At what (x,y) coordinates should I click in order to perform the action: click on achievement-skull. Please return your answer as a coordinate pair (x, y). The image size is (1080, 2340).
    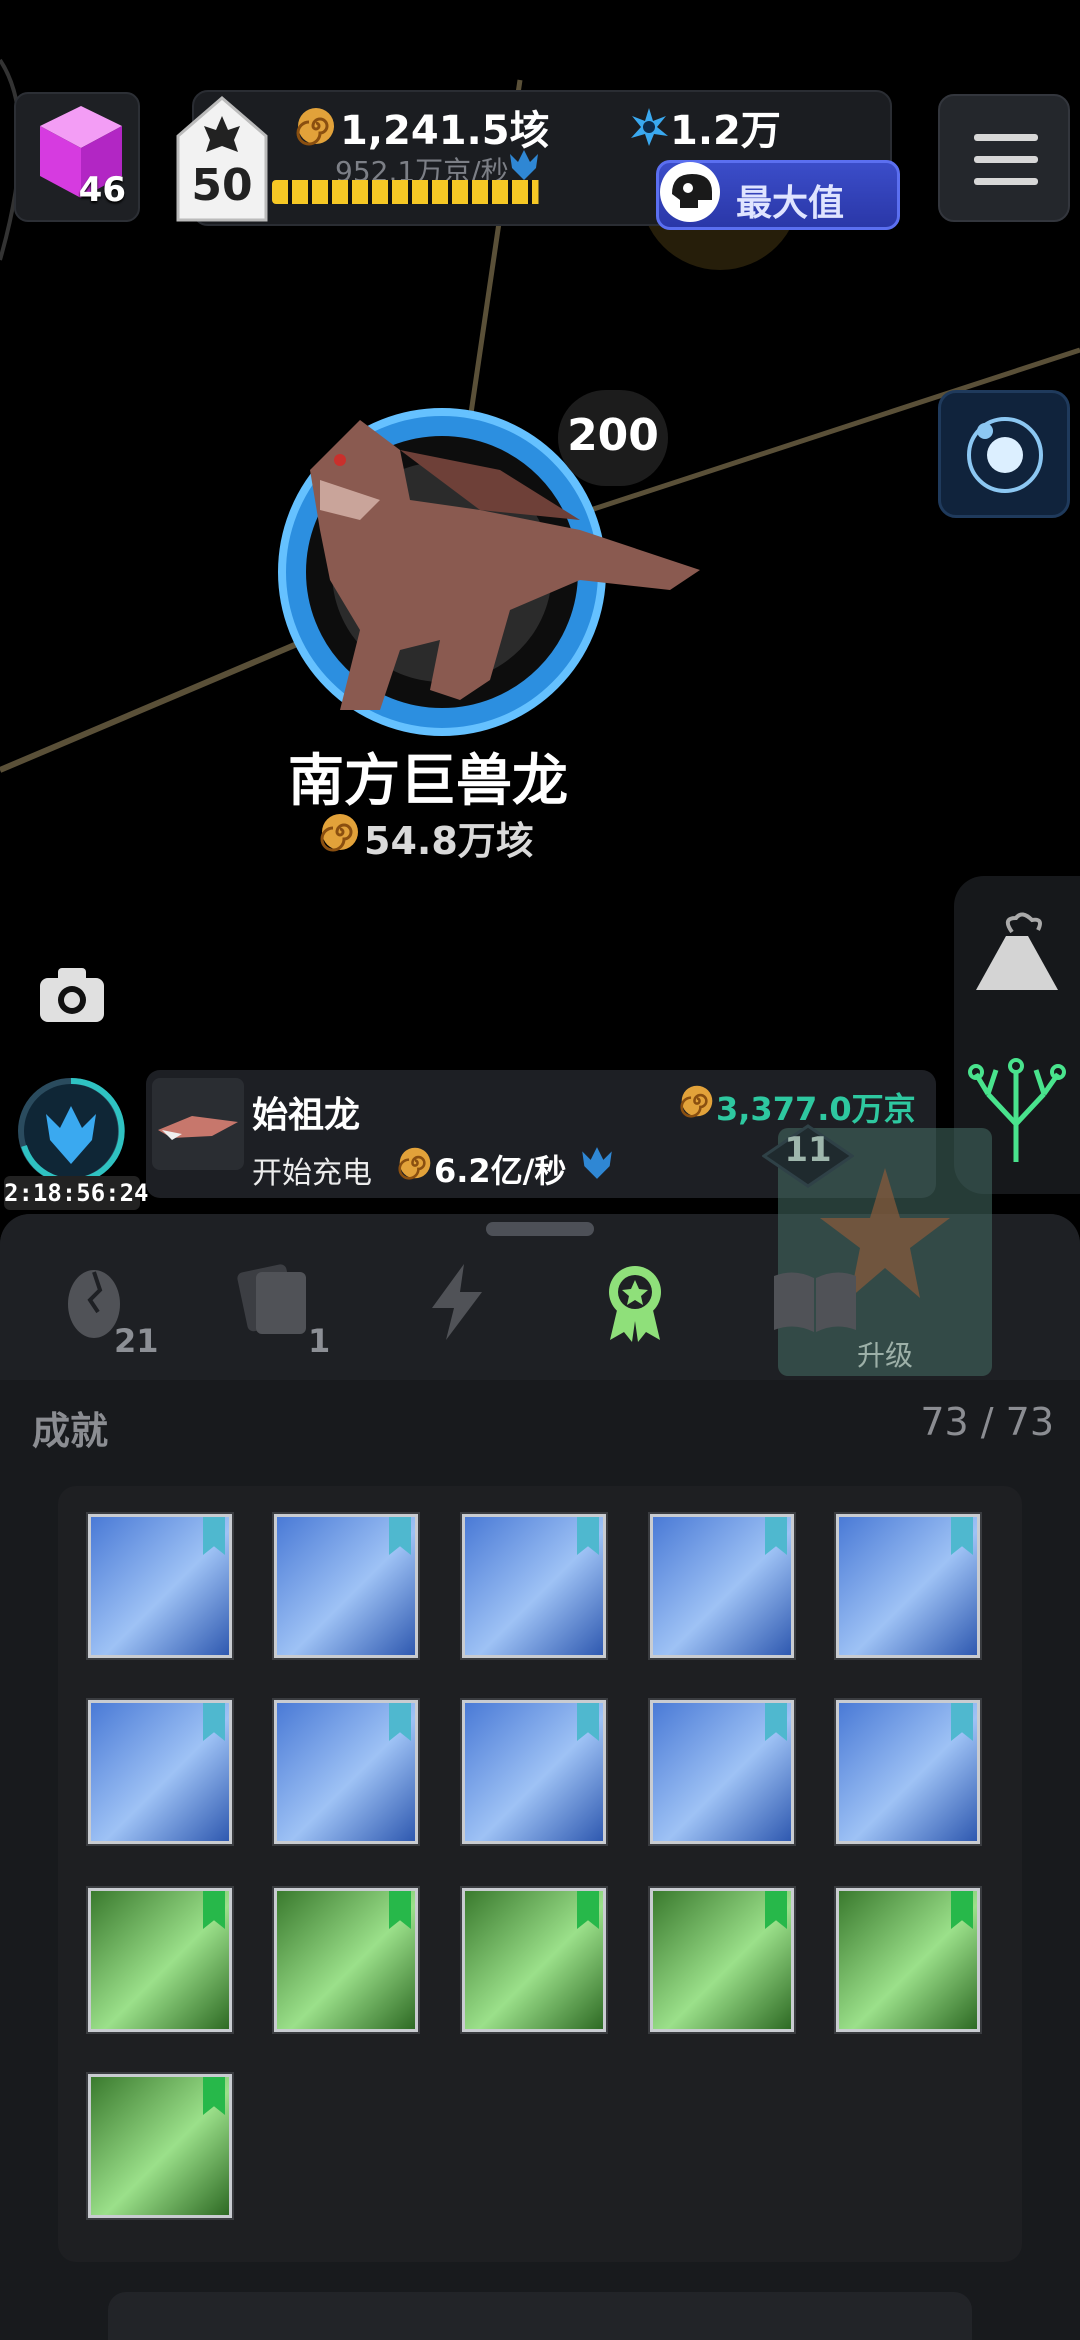
    Looking at the image, I should click on (160, 1960).